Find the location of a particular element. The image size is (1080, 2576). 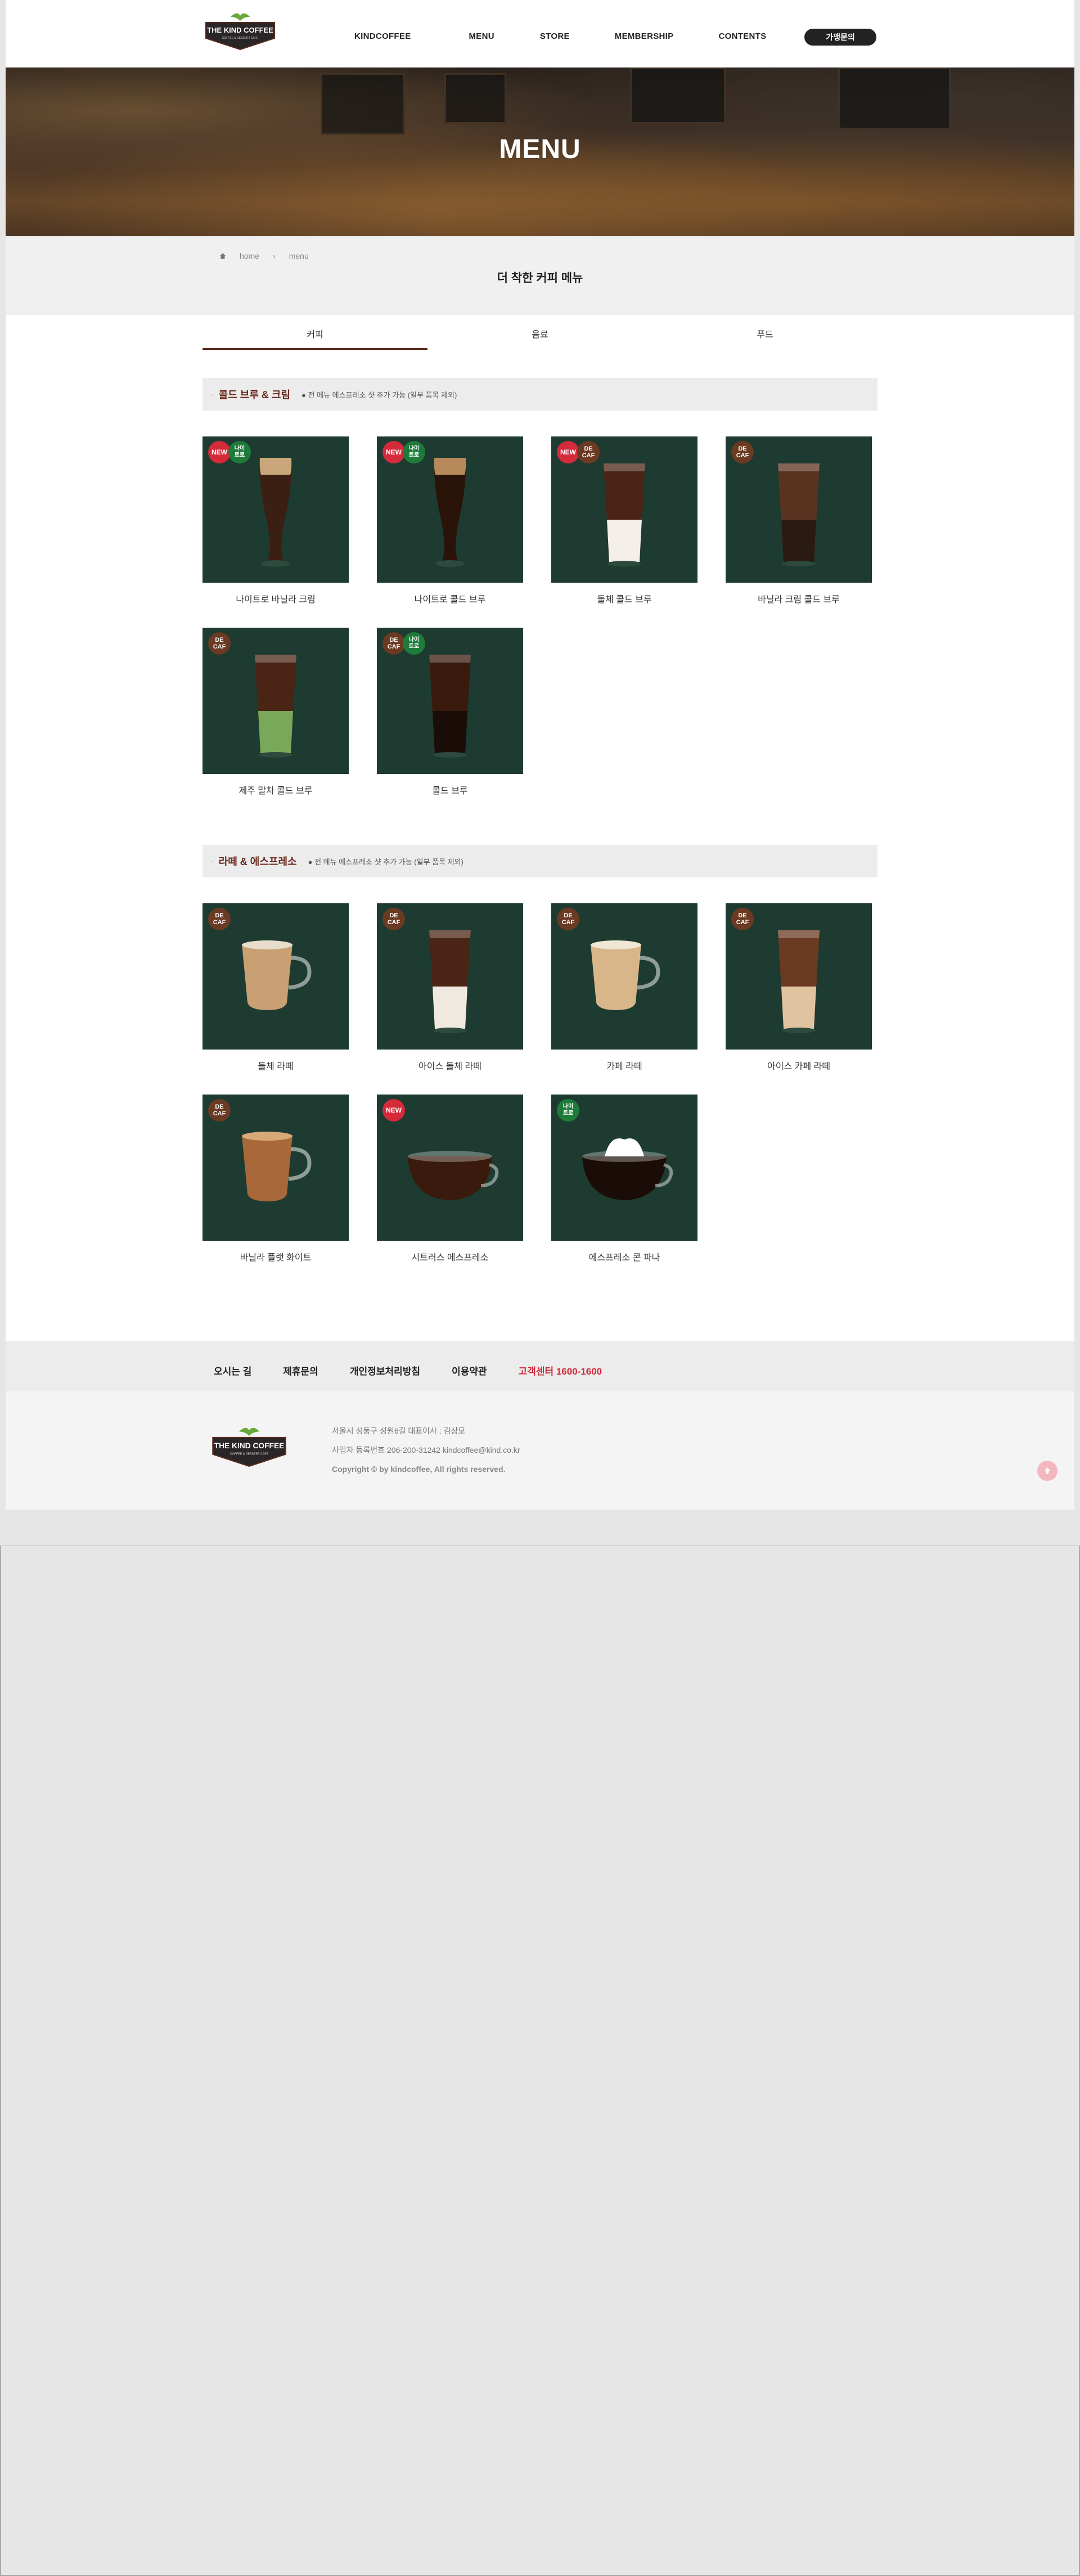

nav-store: STORE is located at coordinates (555, 36).